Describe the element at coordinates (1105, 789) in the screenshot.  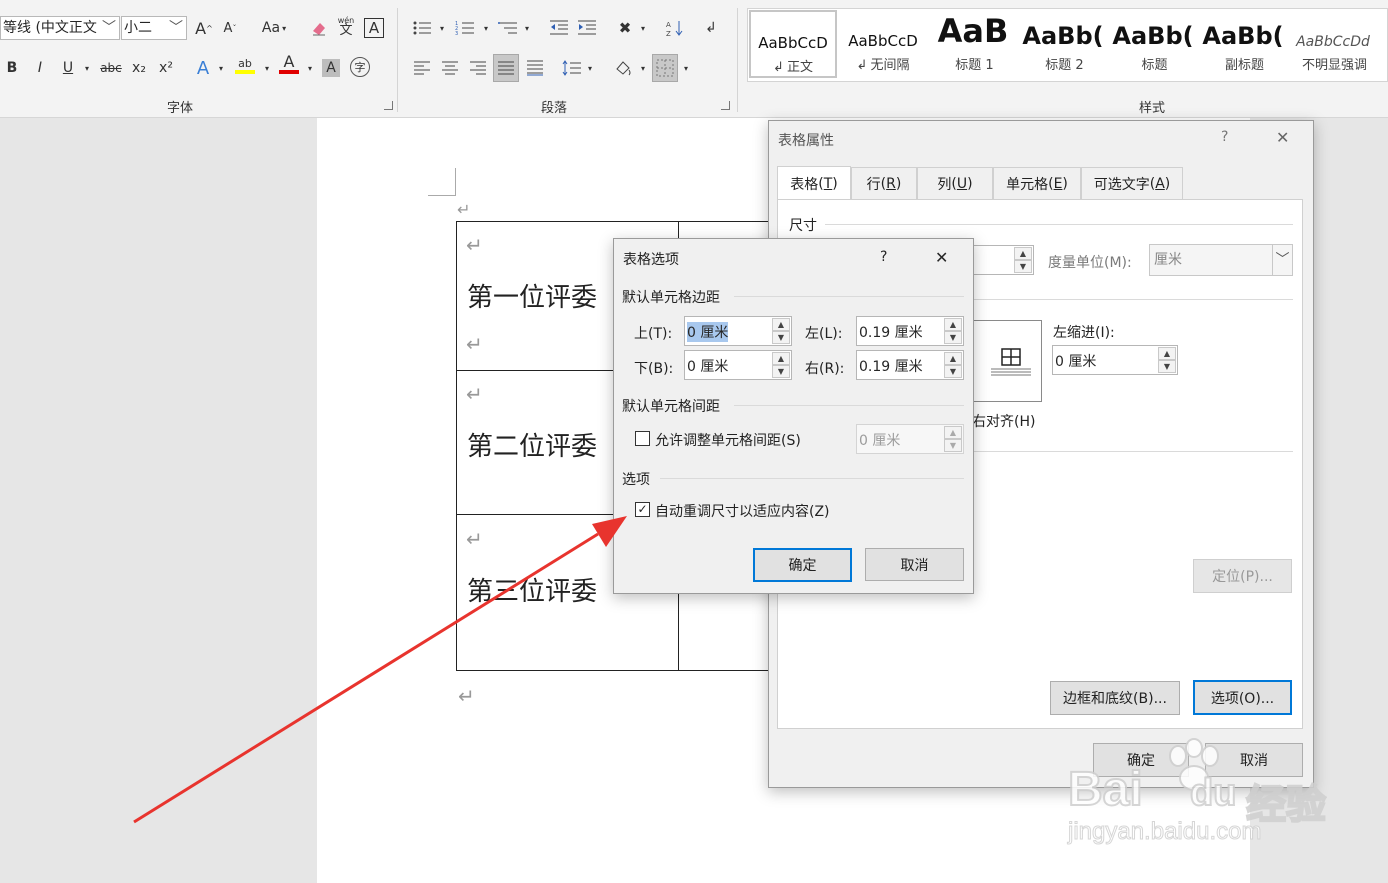
I see `watermark-brand: Bai` at that location.